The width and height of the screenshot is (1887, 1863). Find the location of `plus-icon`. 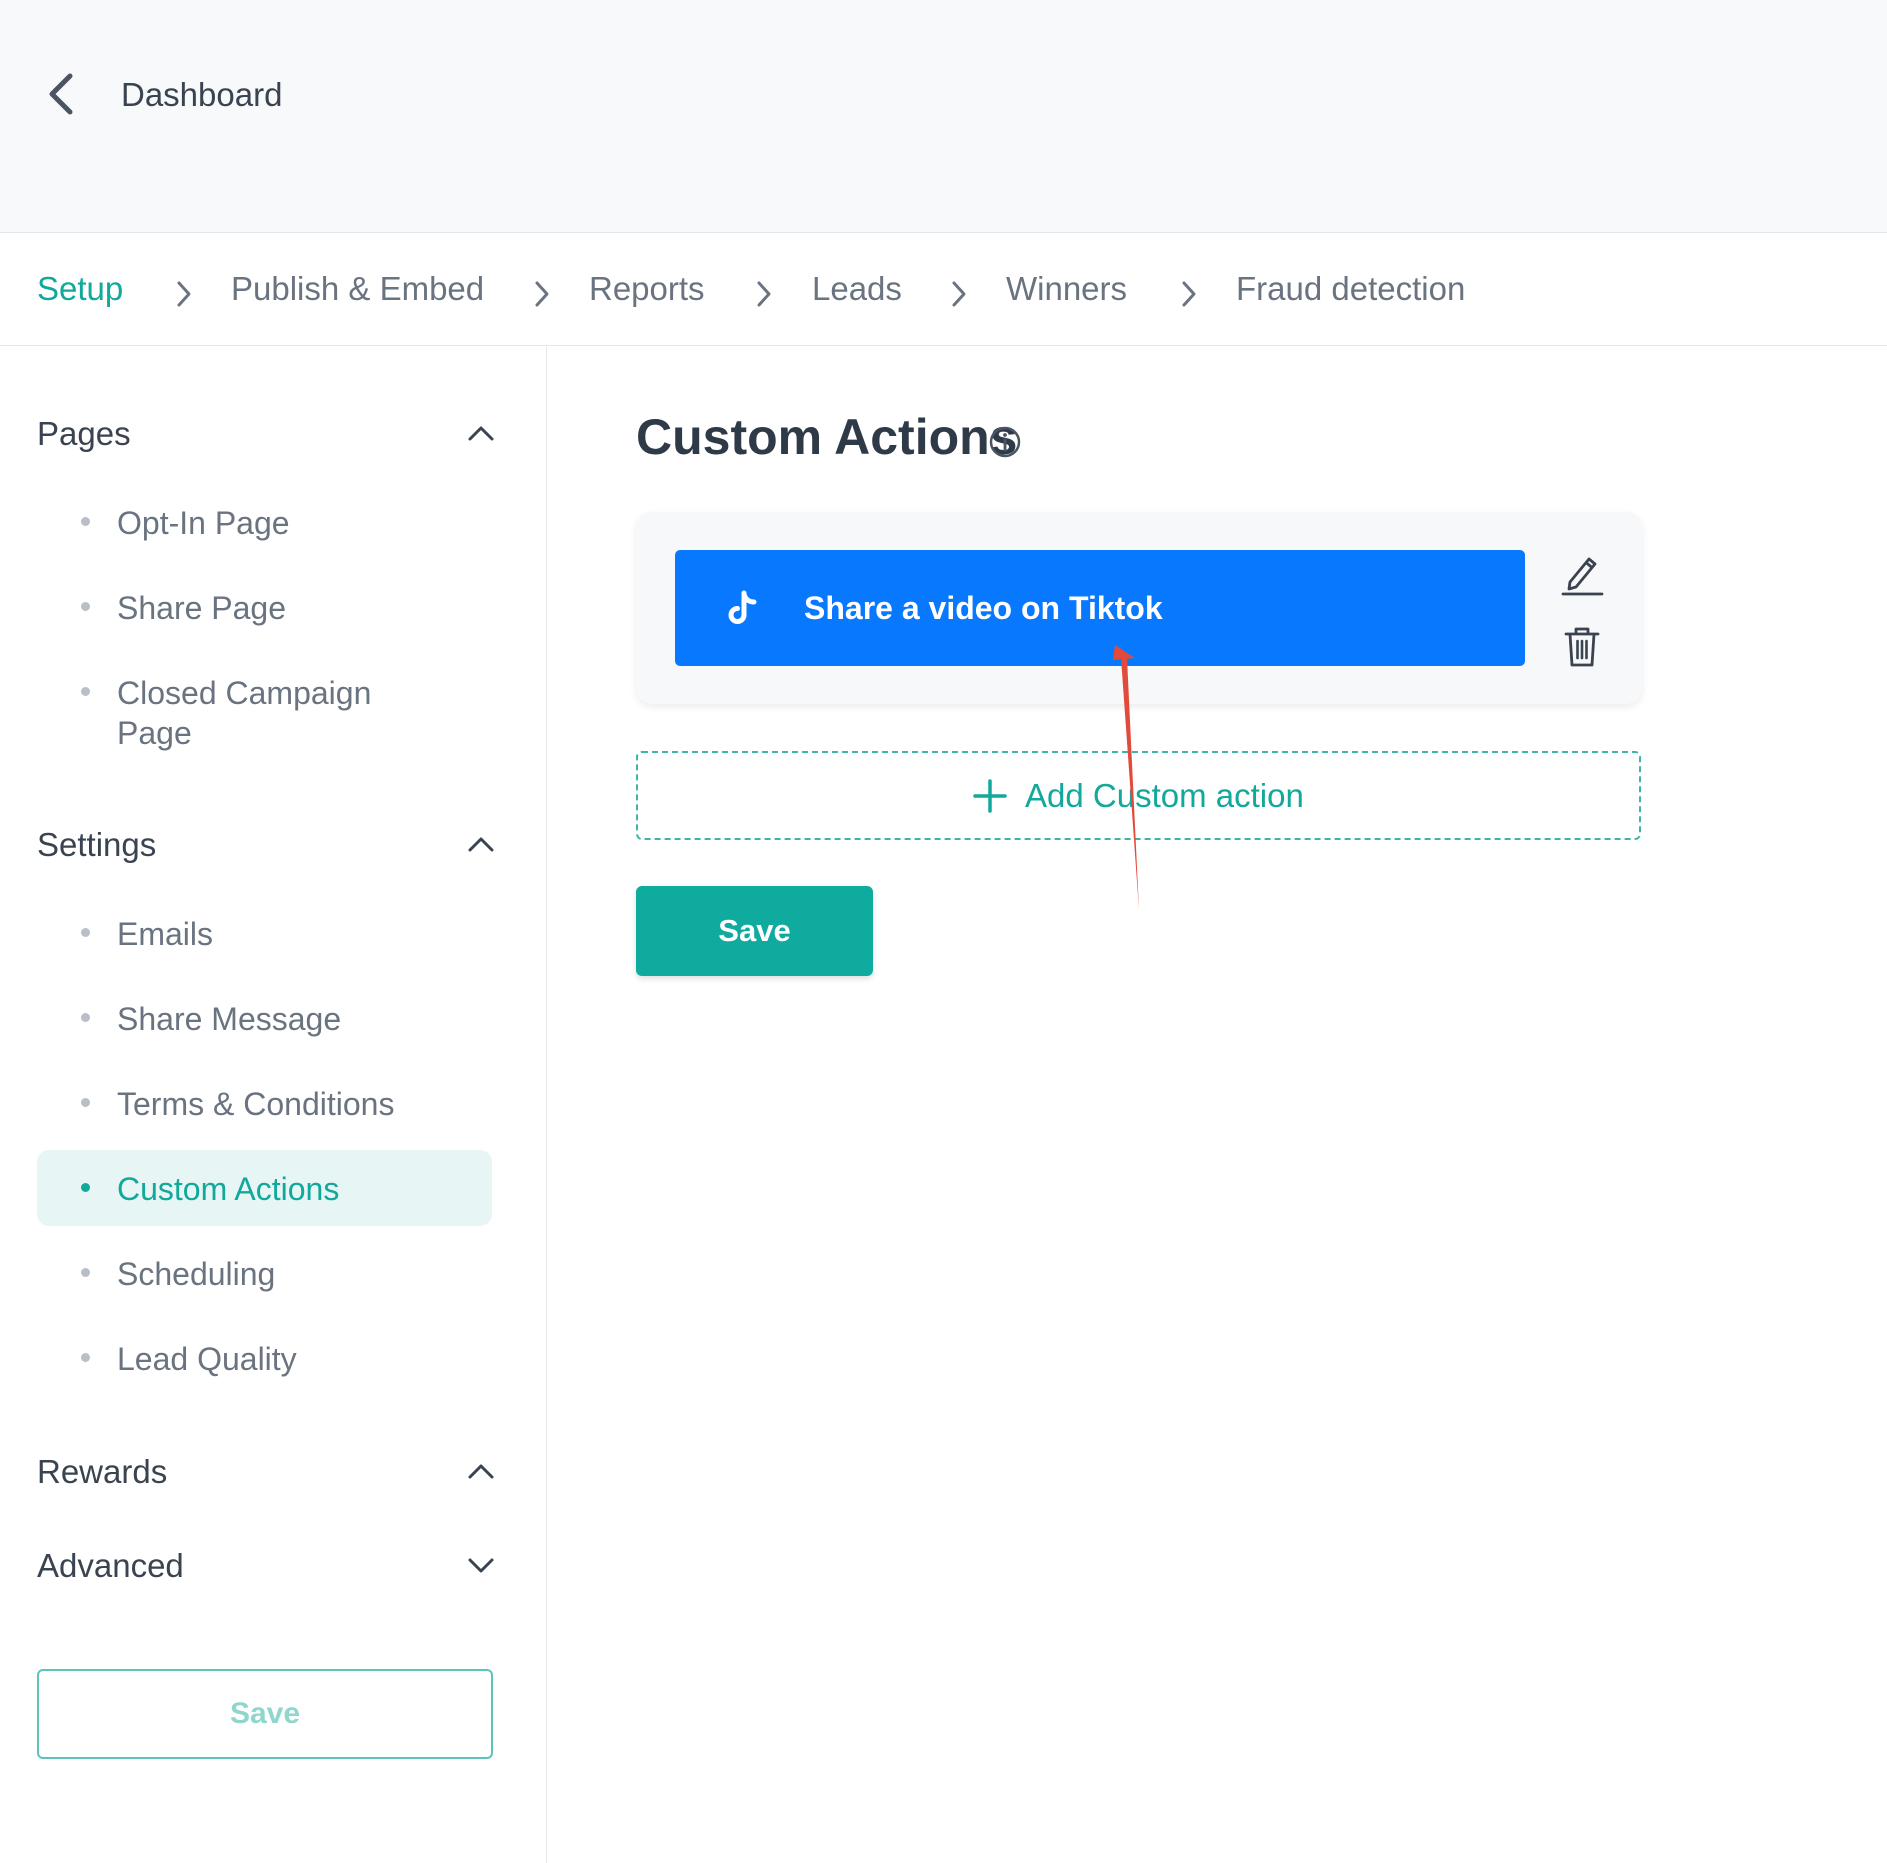

plus-icon is located at coordinates (990, 796).